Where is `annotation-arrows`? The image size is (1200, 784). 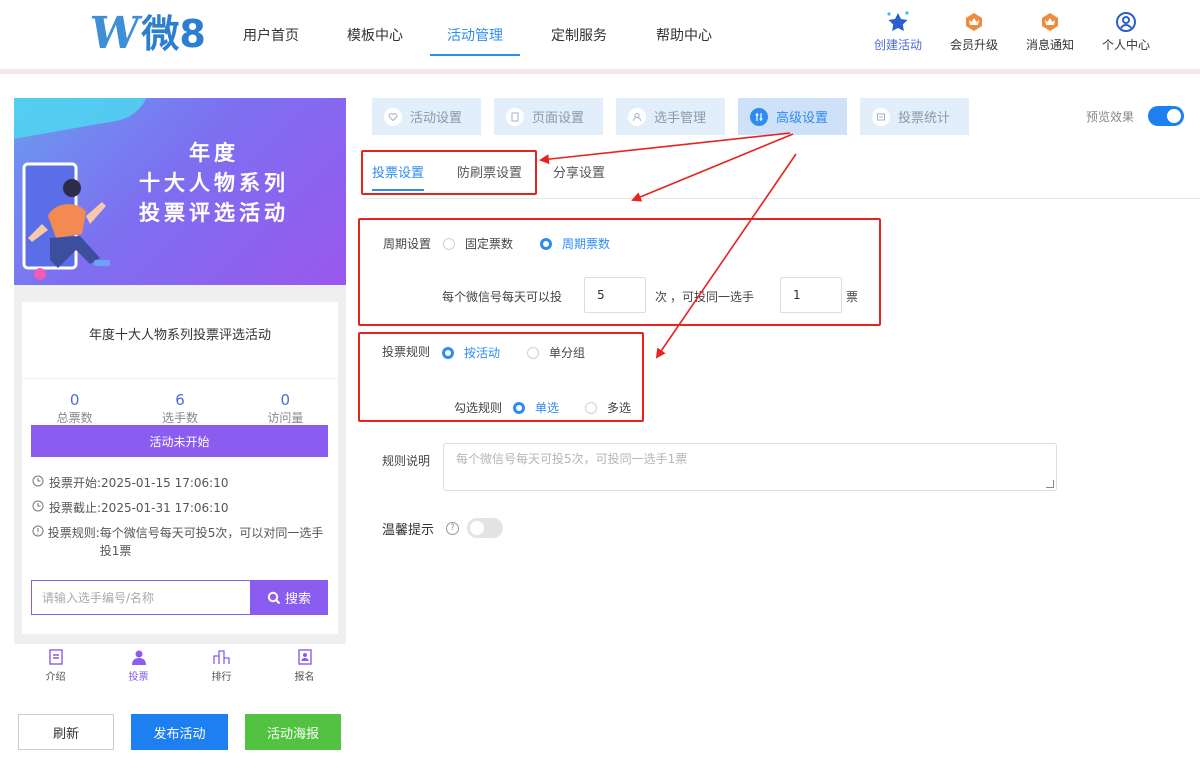 annotation-arrows is located at coordinates (668, 245).